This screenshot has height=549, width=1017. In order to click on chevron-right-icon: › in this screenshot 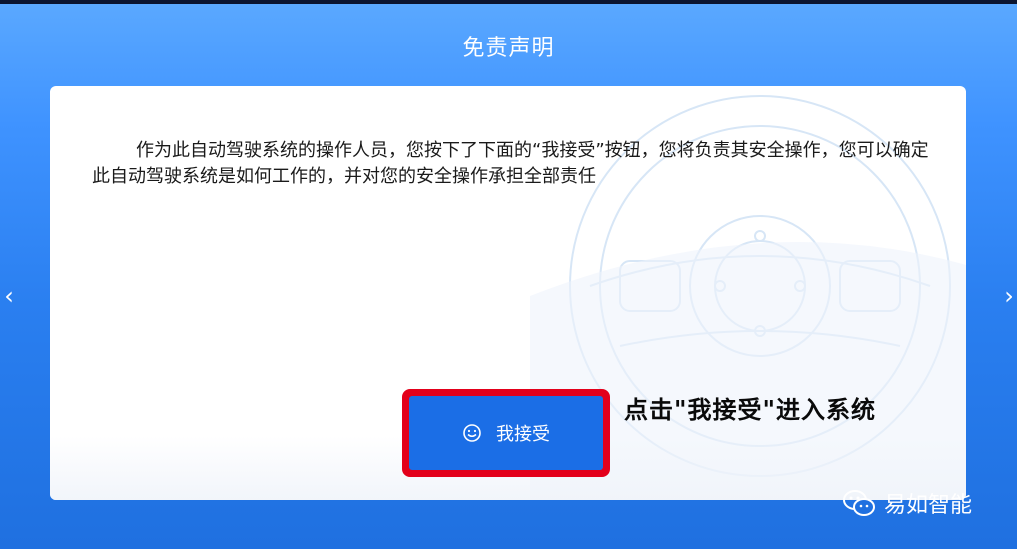, I will do `click(1008, 296)`.